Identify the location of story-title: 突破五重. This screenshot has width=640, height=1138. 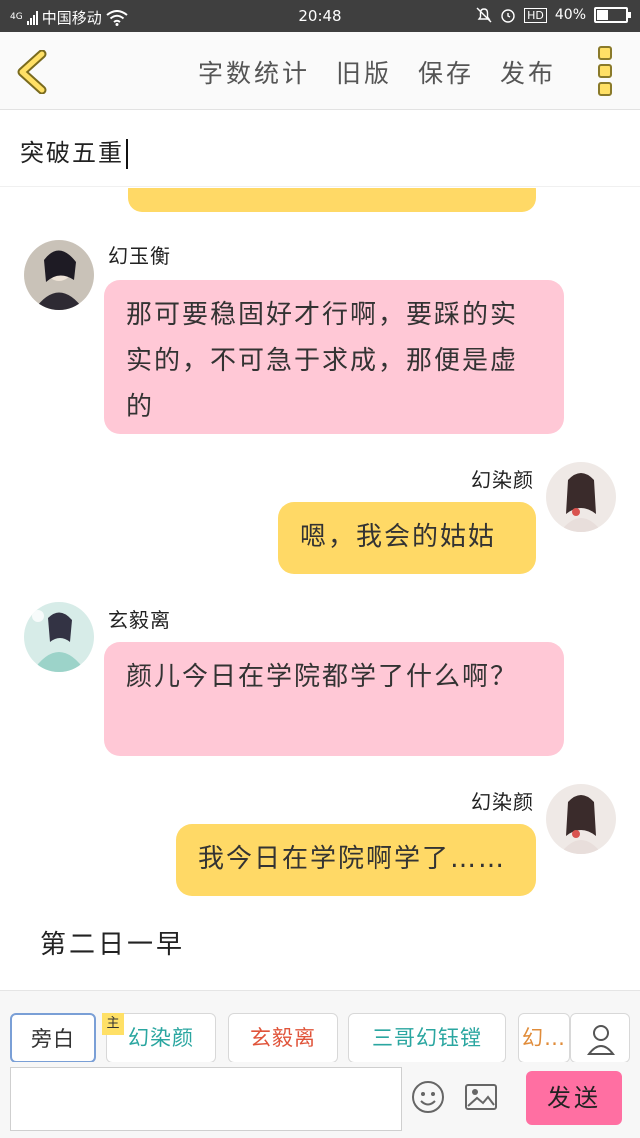
(72, 153).